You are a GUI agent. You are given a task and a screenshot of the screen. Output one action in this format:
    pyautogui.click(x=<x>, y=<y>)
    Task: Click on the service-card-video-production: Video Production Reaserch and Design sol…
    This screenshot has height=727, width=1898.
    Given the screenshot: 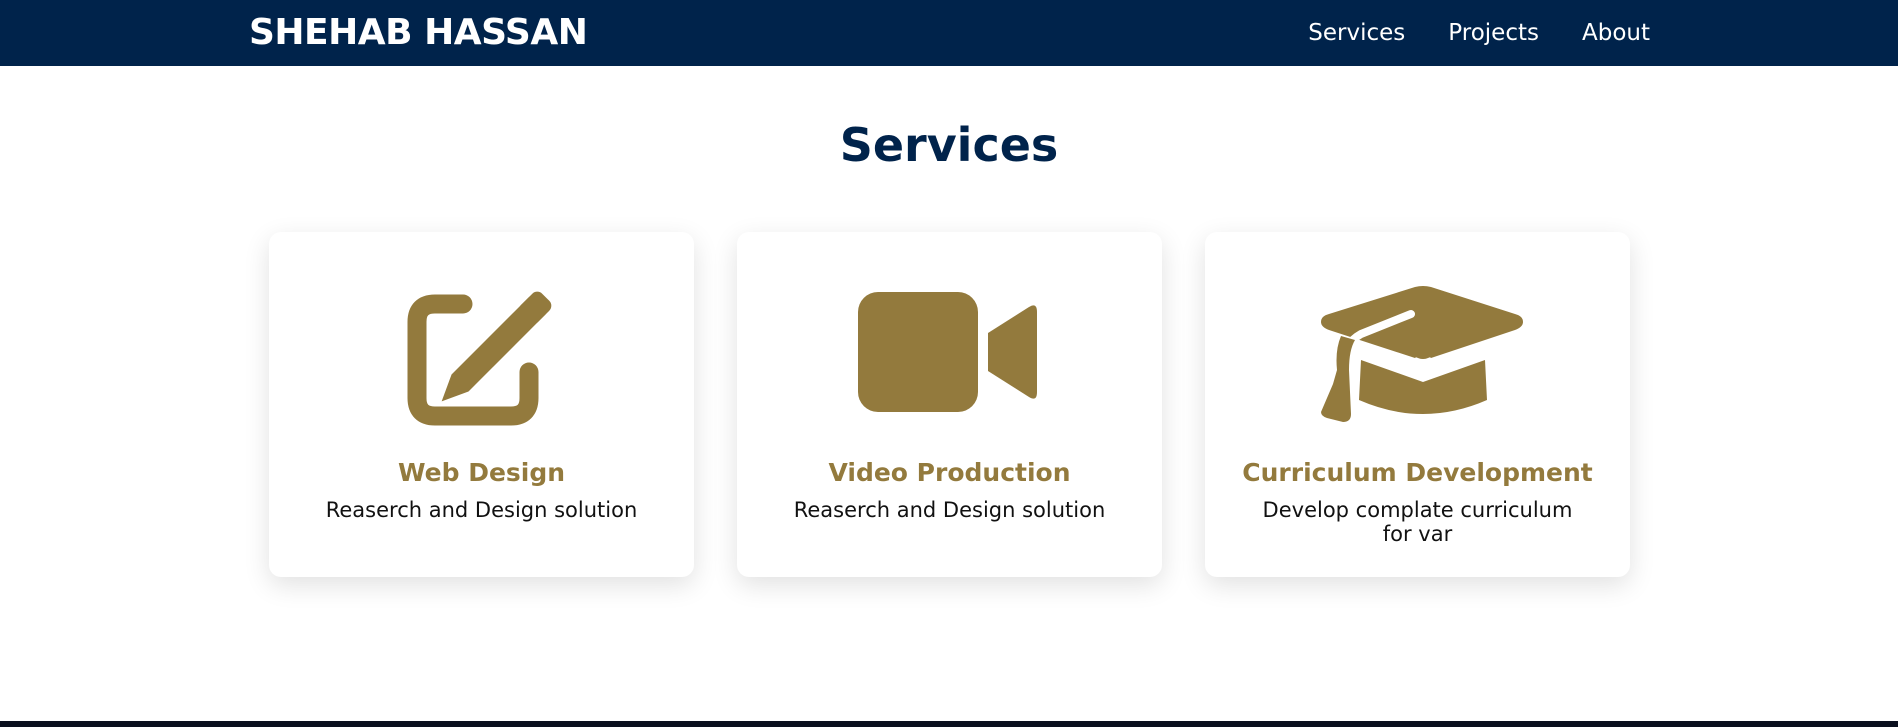 What is the action you would take?
    pyautogui.click(x=949, y=404)
    